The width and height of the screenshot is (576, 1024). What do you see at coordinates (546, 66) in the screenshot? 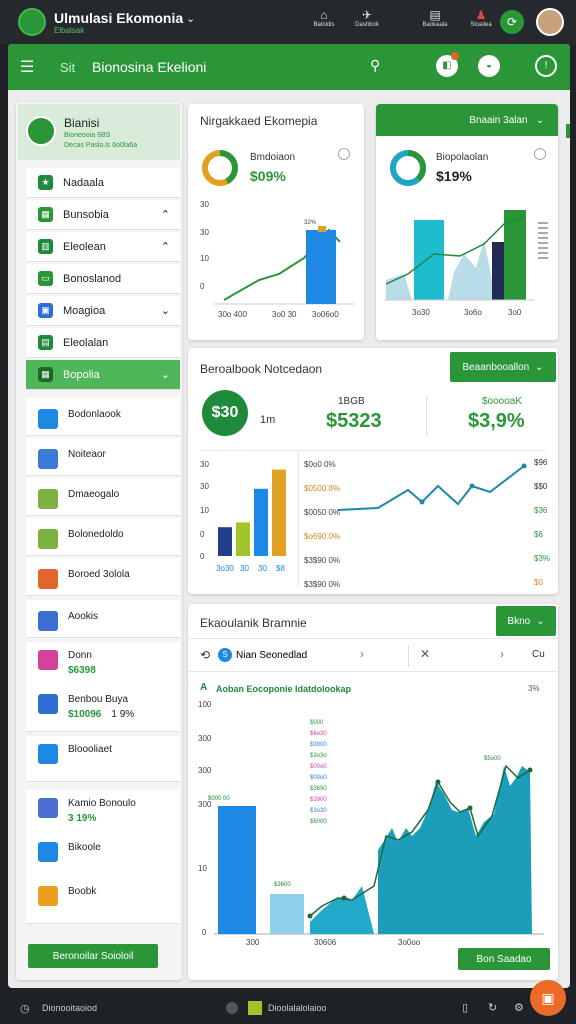
I see `settings-icon: !` at bounding box center [546, 66].